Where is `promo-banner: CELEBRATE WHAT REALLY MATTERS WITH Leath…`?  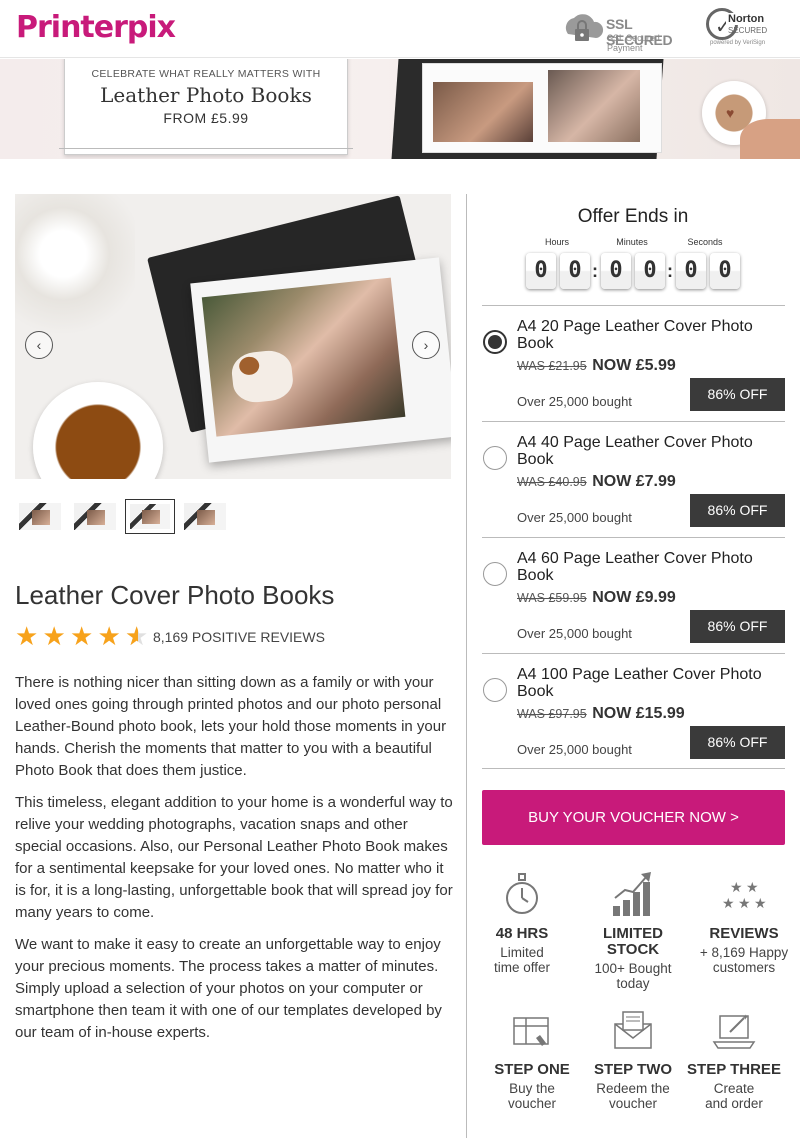 promo-banner: CELEBRATE WHAT REALLY MATTERS WITH Leath… is located at coordinates (400, 109).